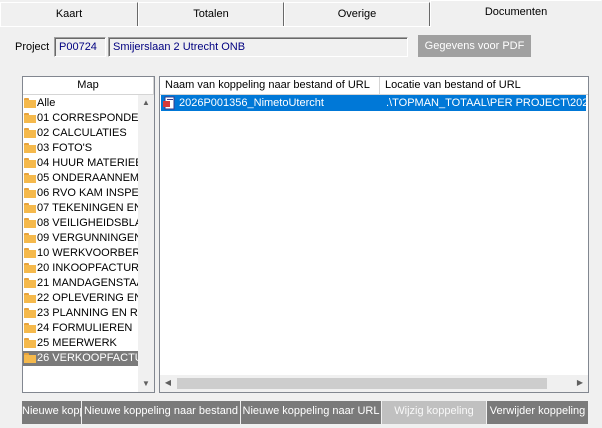 This screenshot has width=602, height=428. I want to click on folder-label: 07 TEKENINGEN EN BESTEK, so click(88, 208).